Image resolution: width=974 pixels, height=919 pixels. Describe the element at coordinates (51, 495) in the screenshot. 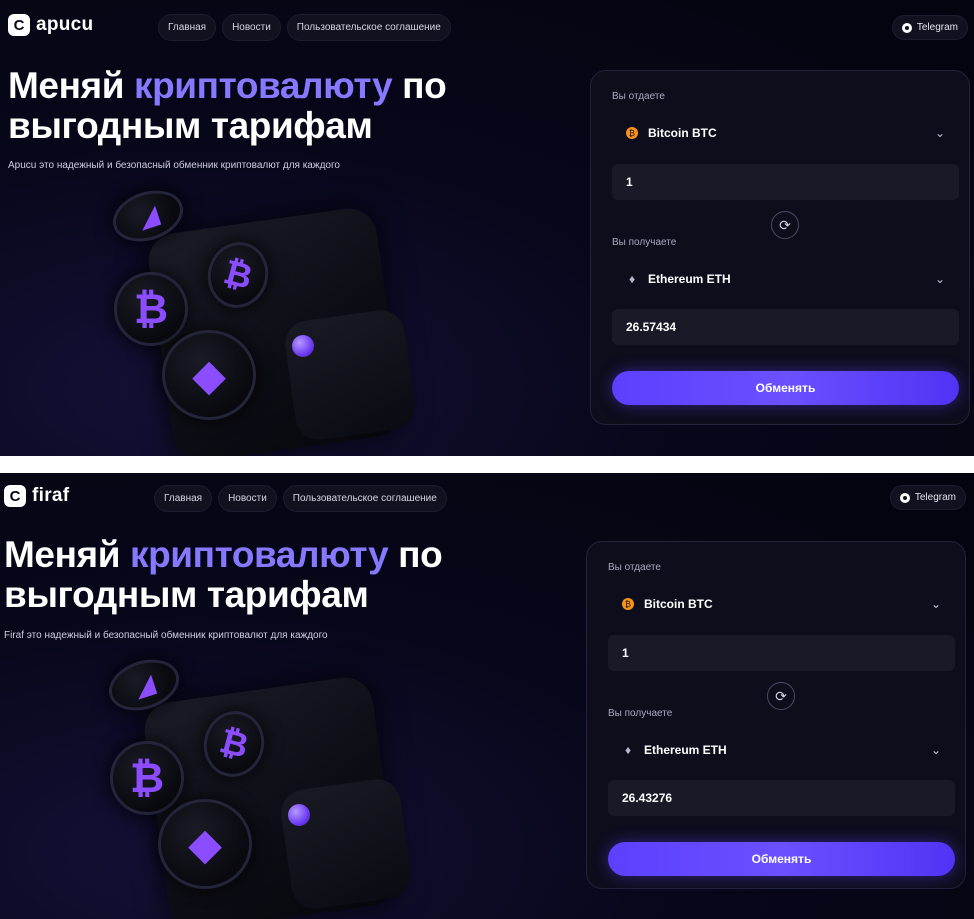

I see `brand-name: firaf` at that location.